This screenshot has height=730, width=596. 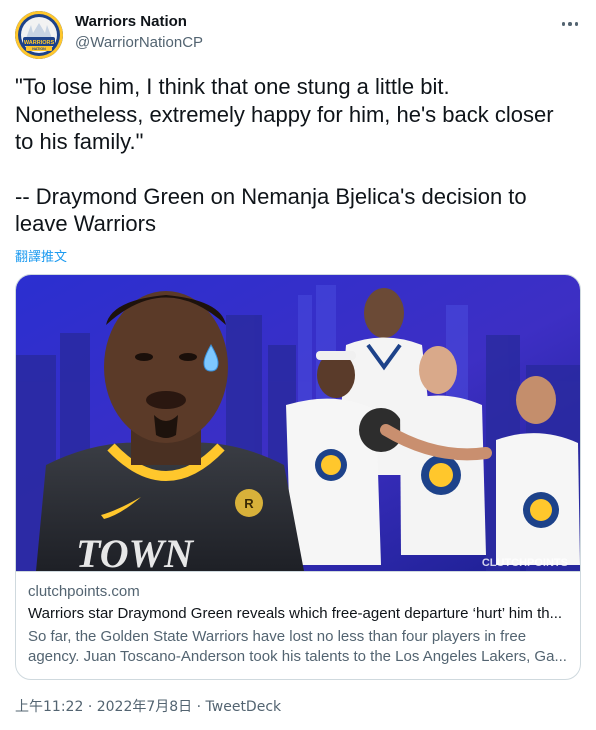 What do you see at coordinates (139, 42) in the screenshot?
I see `author-handle: @WarriorNationCP` at bounding box center [139, 42].